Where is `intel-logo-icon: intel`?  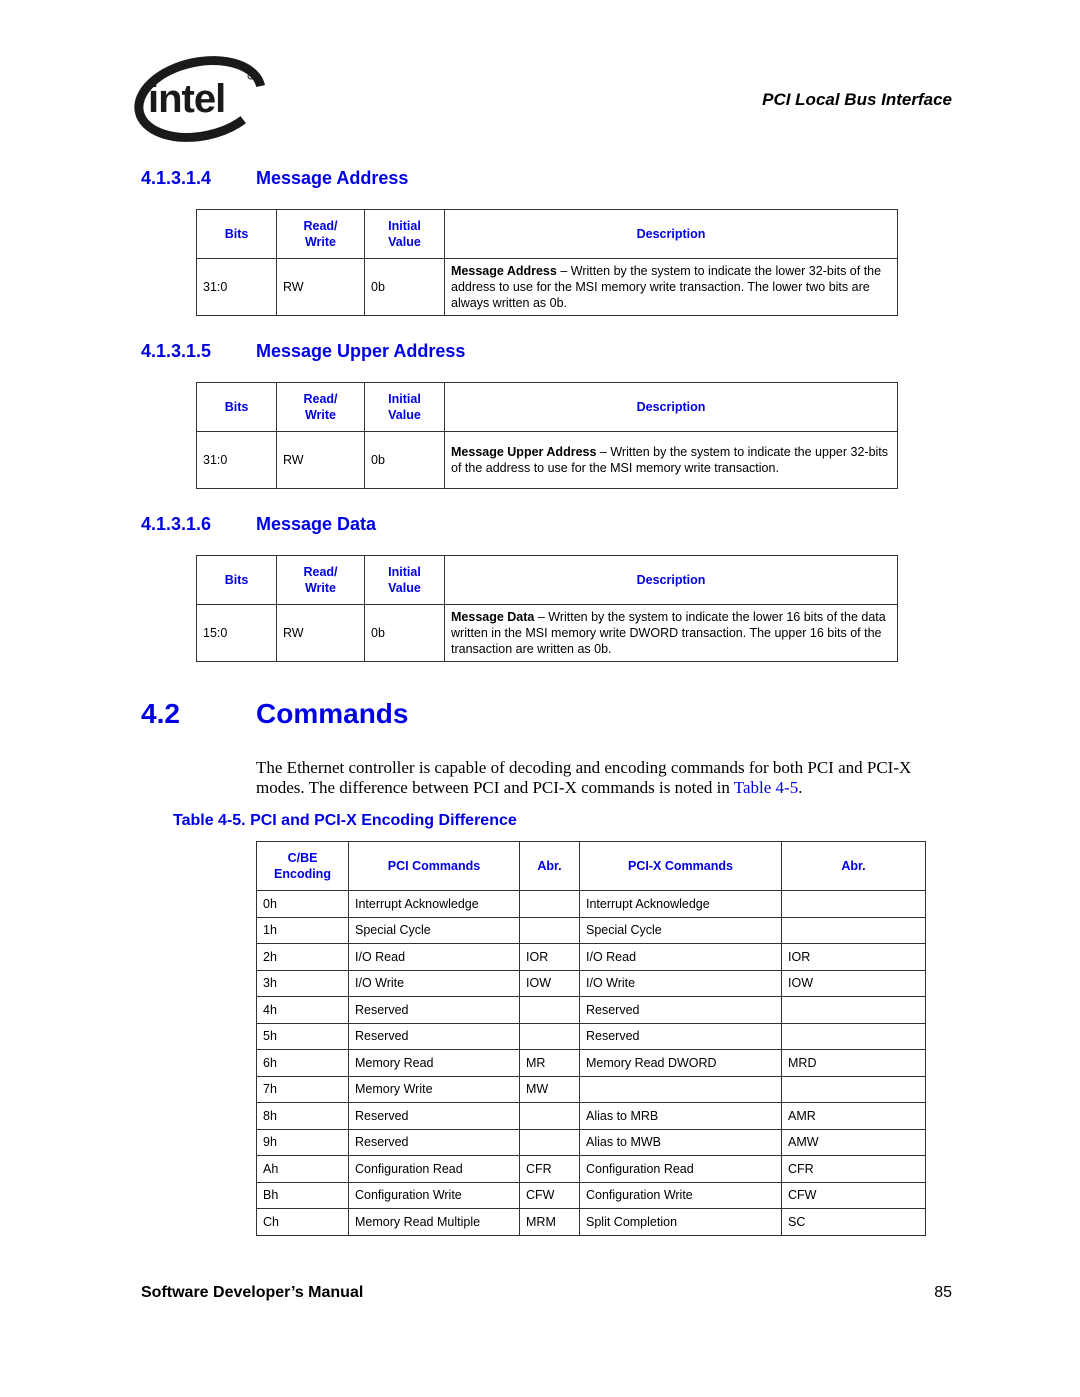
intel-logo-icon: intel is located at coordinates (200, 99).